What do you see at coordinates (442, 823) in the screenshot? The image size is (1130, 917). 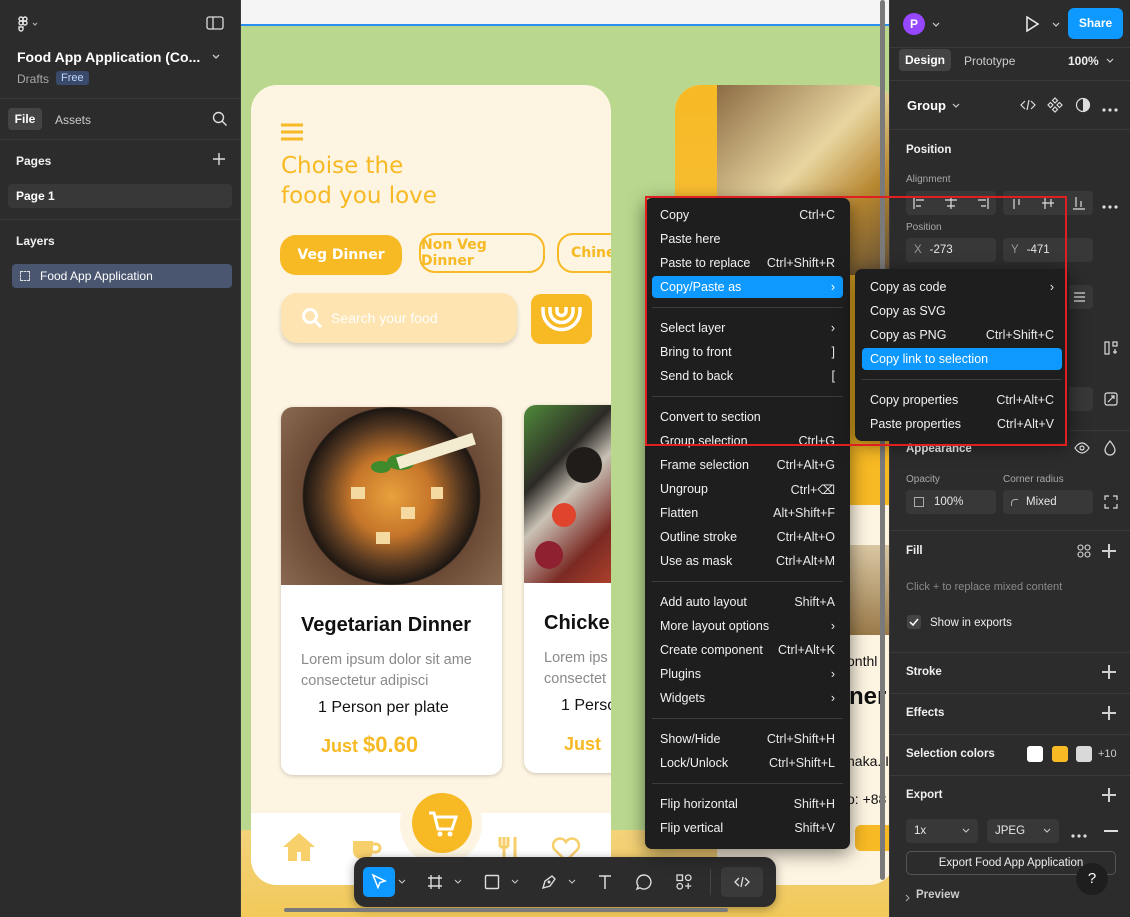 I see `cart-fab-button` at bounding box center [442, 823].